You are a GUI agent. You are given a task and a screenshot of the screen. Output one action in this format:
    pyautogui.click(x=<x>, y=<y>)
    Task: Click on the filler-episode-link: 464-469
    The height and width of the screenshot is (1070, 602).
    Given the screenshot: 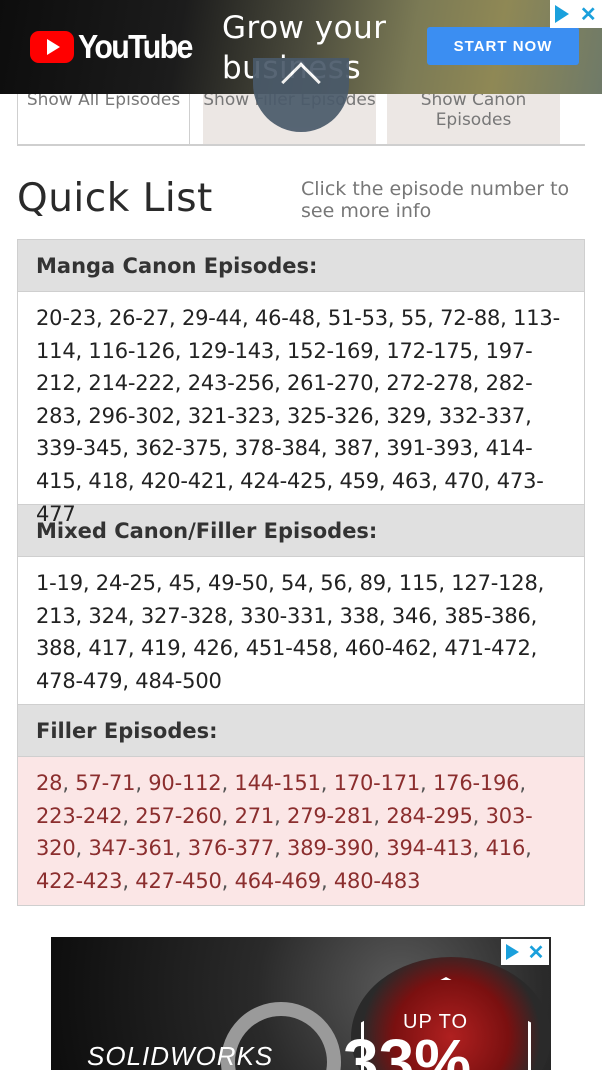 What is the action you would take?
    pyautogui.click(x=278, y=881)
    